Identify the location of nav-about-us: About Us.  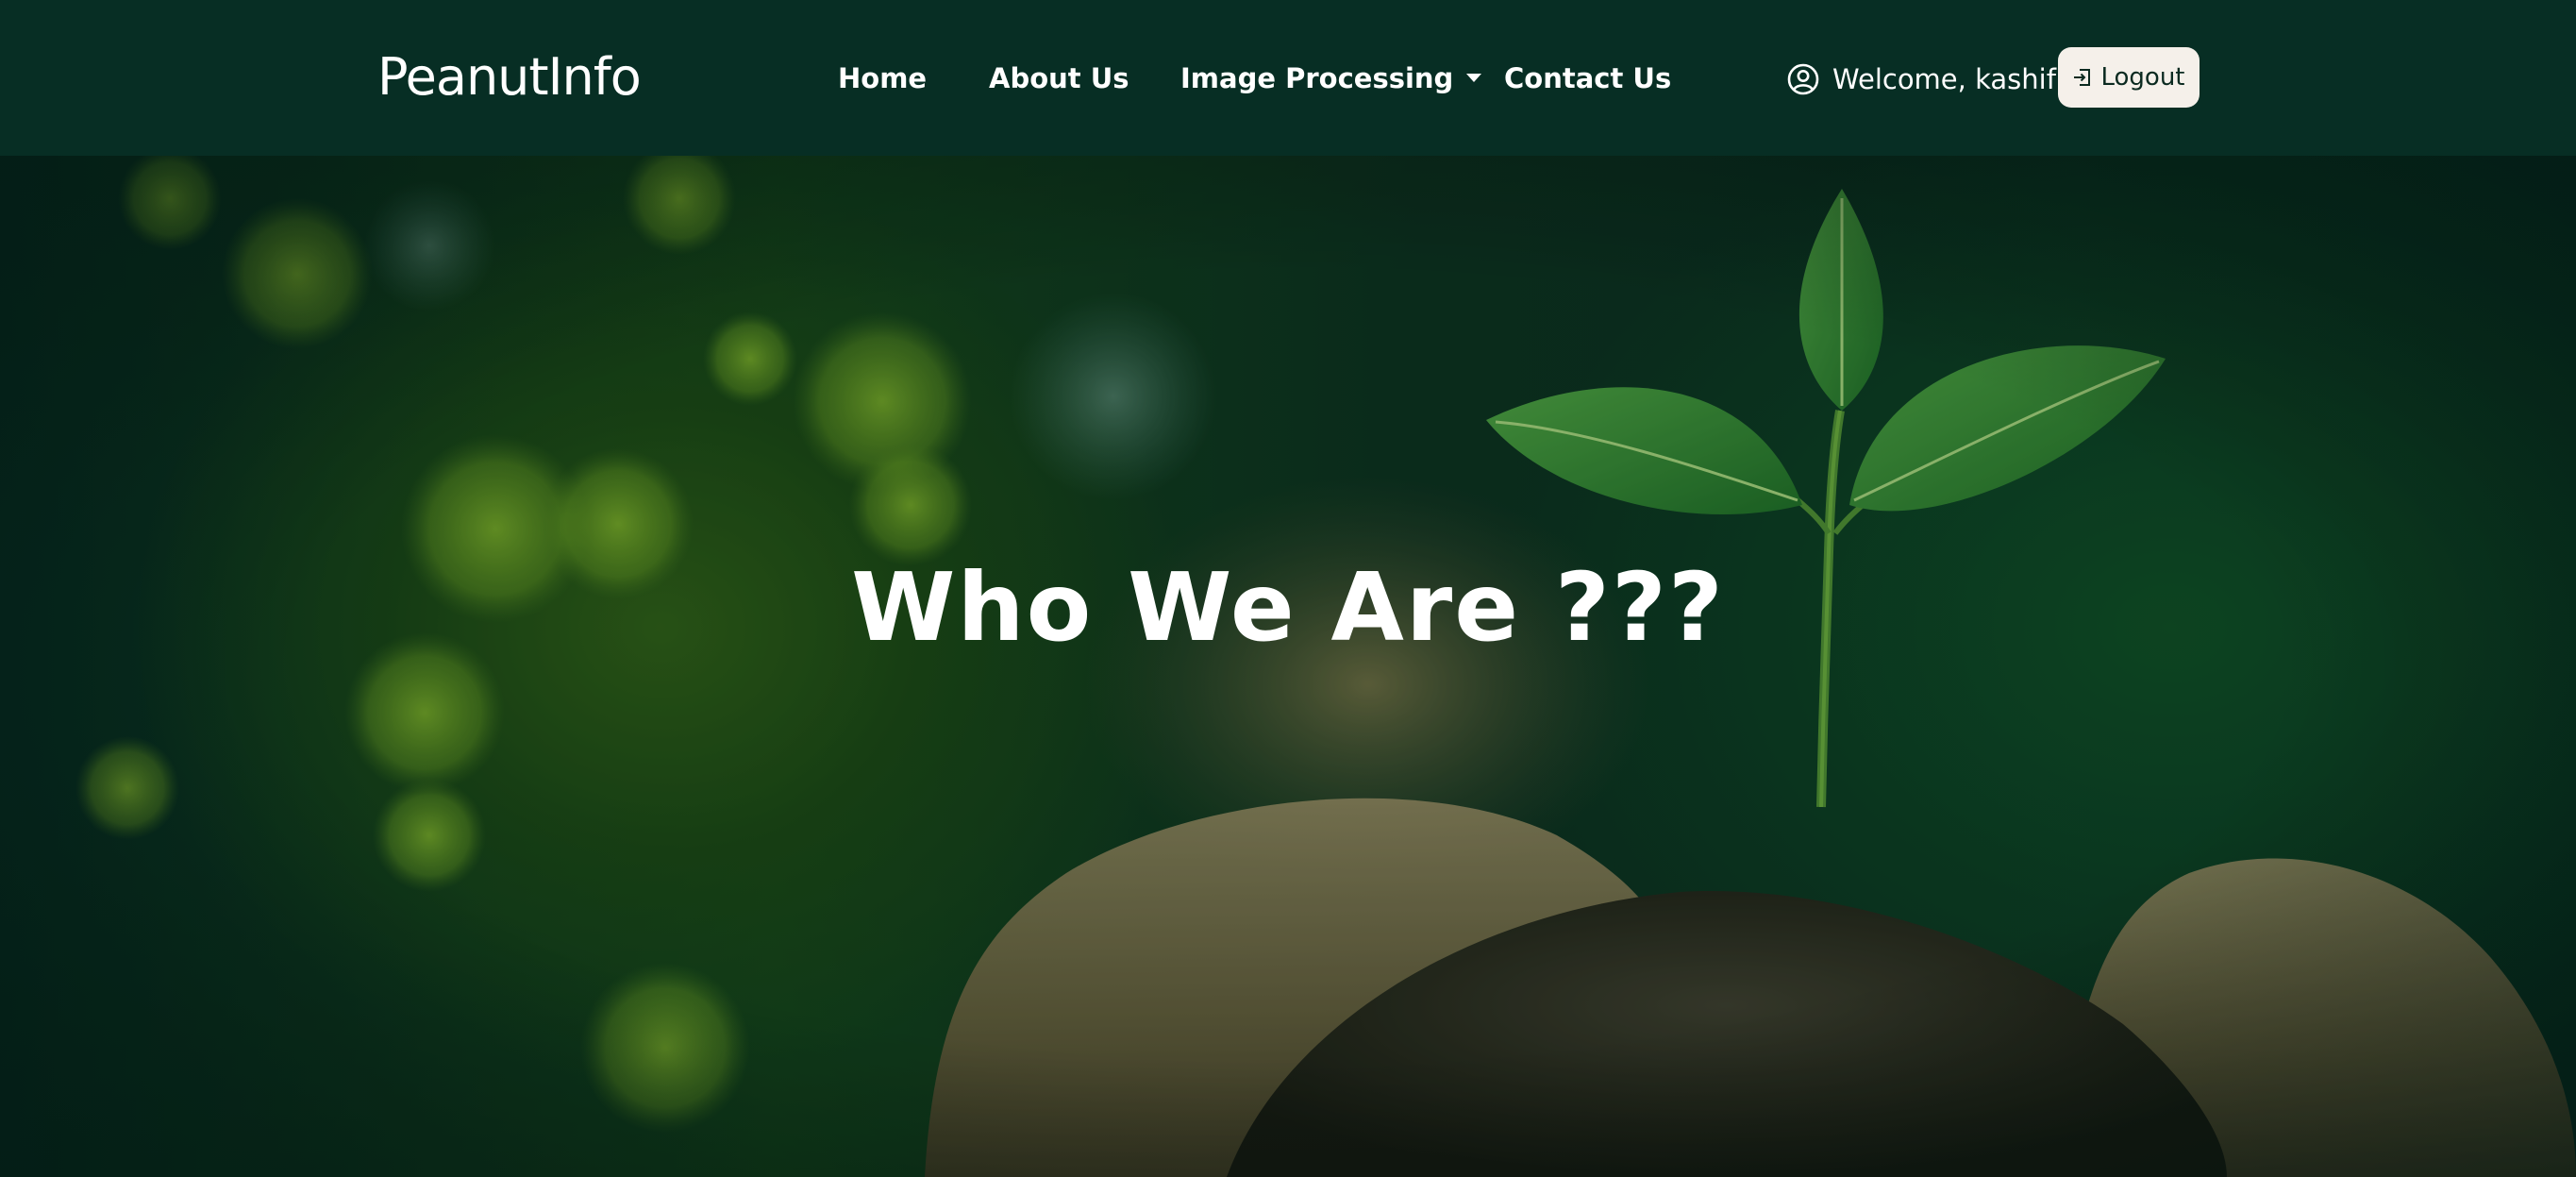
(1059, 78).